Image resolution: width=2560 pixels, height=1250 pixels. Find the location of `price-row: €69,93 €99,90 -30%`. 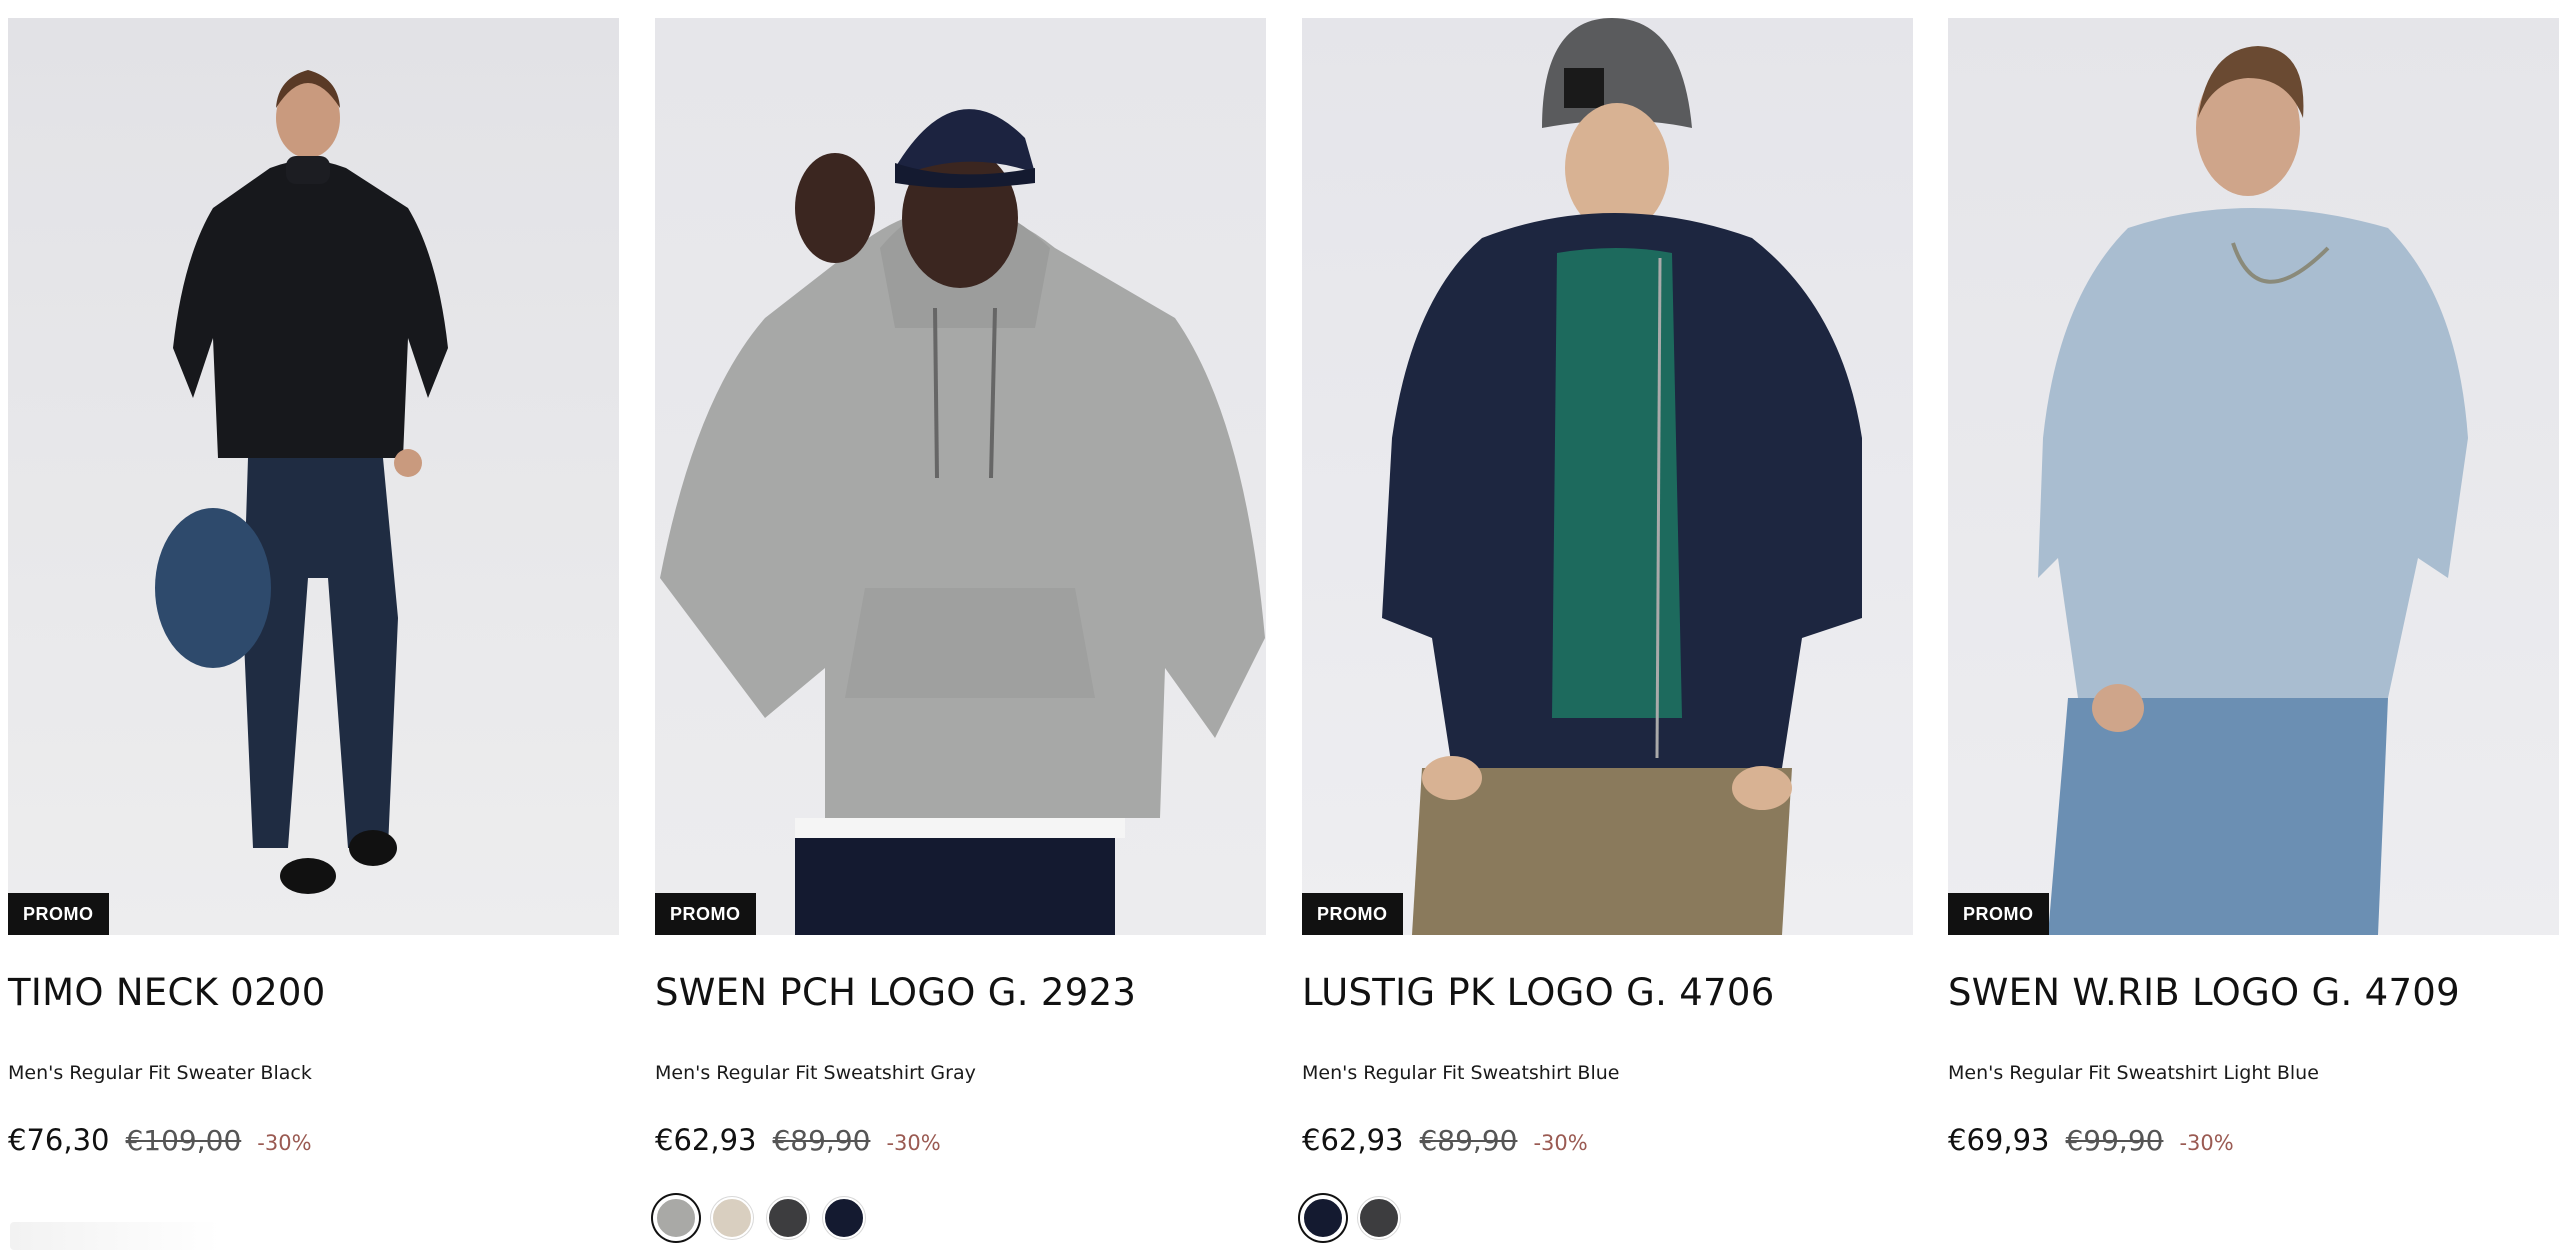

price-row: €69,93 €99,90 -30% is located at coordinates (2253, 1140).